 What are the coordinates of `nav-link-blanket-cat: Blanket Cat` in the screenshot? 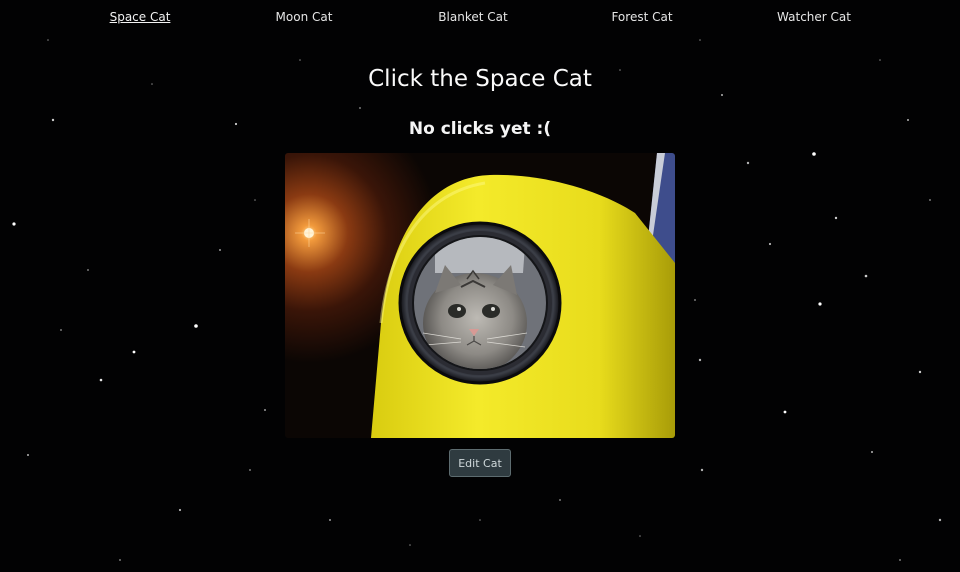 It's located at (472, 17).